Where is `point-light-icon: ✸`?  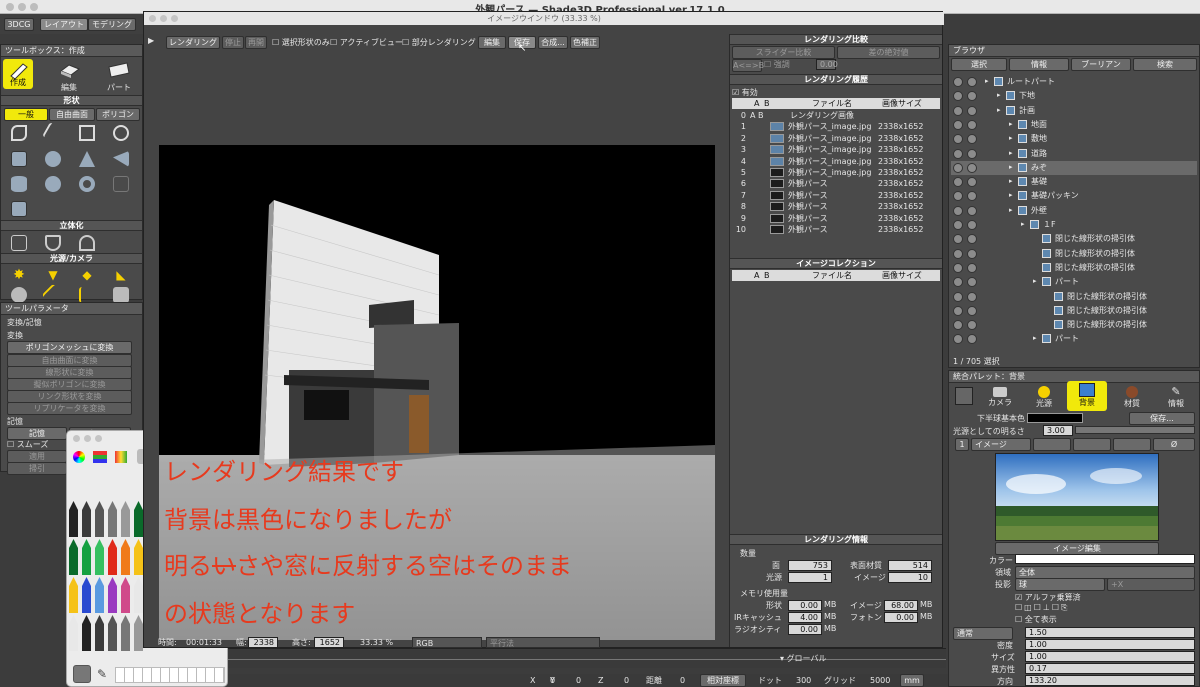
point-light-icon: ✸ is located at coordinates (19, 275).